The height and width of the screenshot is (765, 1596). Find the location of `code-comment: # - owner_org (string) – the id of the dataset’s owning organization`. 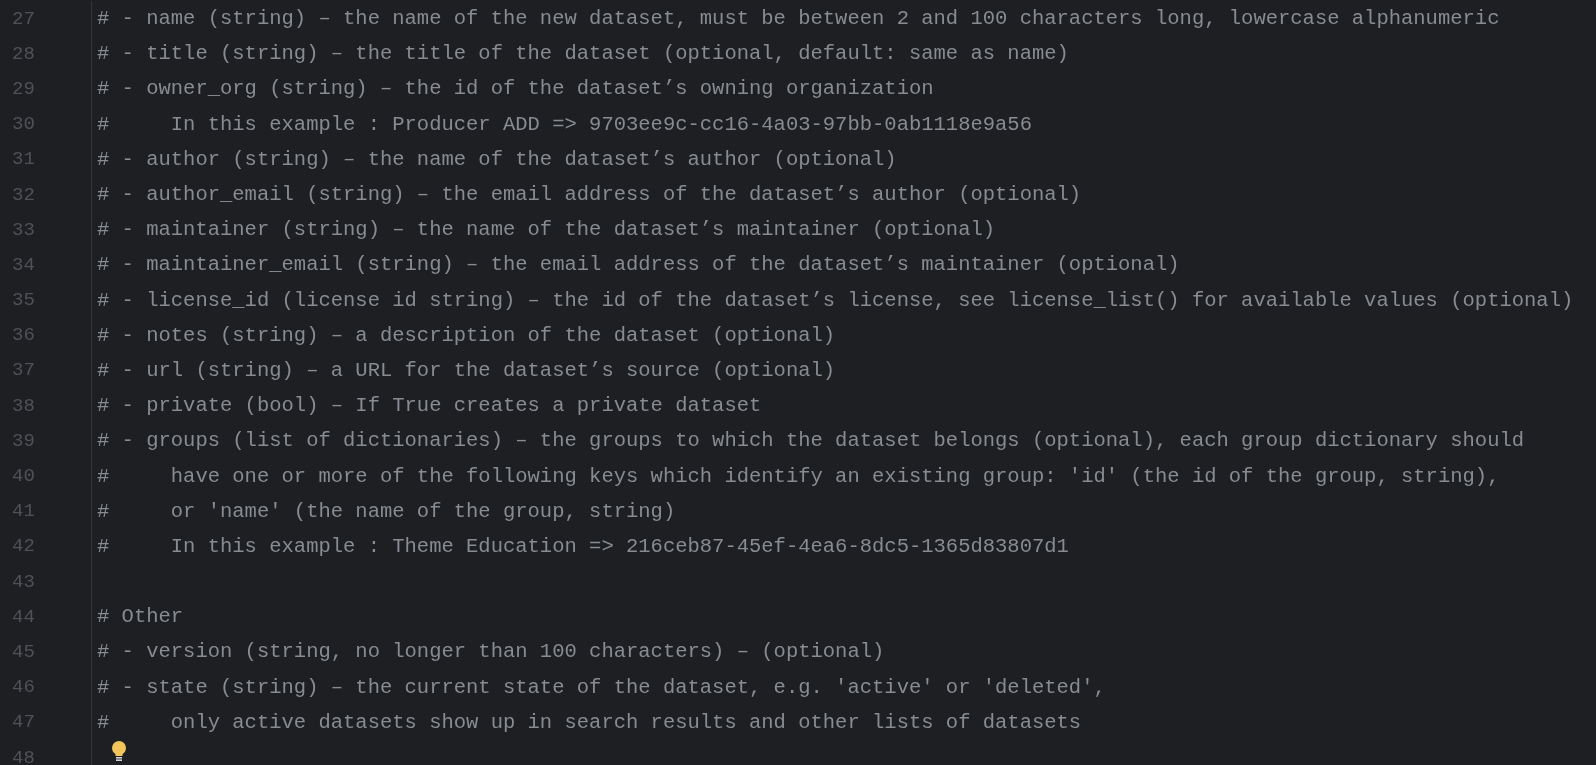

code-comment: # - owner_org (string) – the id of the dataset’s owning organization is located at coordinates (515, 89).